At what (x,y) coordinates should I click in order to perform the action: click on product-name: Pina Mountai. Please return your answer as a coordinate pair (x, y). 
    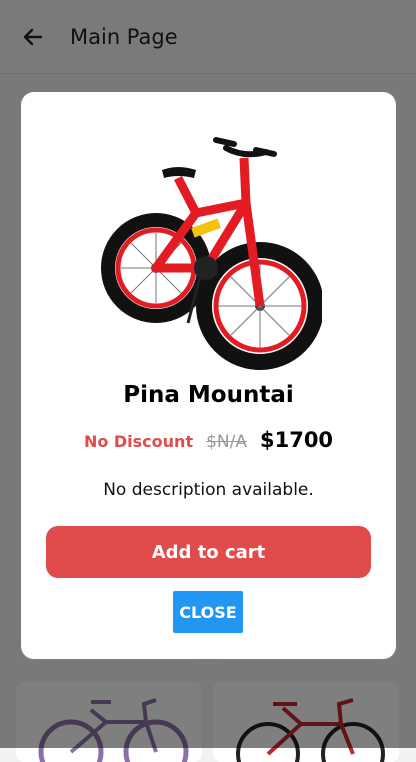
    Looking at the image, I should click on (208, 395).